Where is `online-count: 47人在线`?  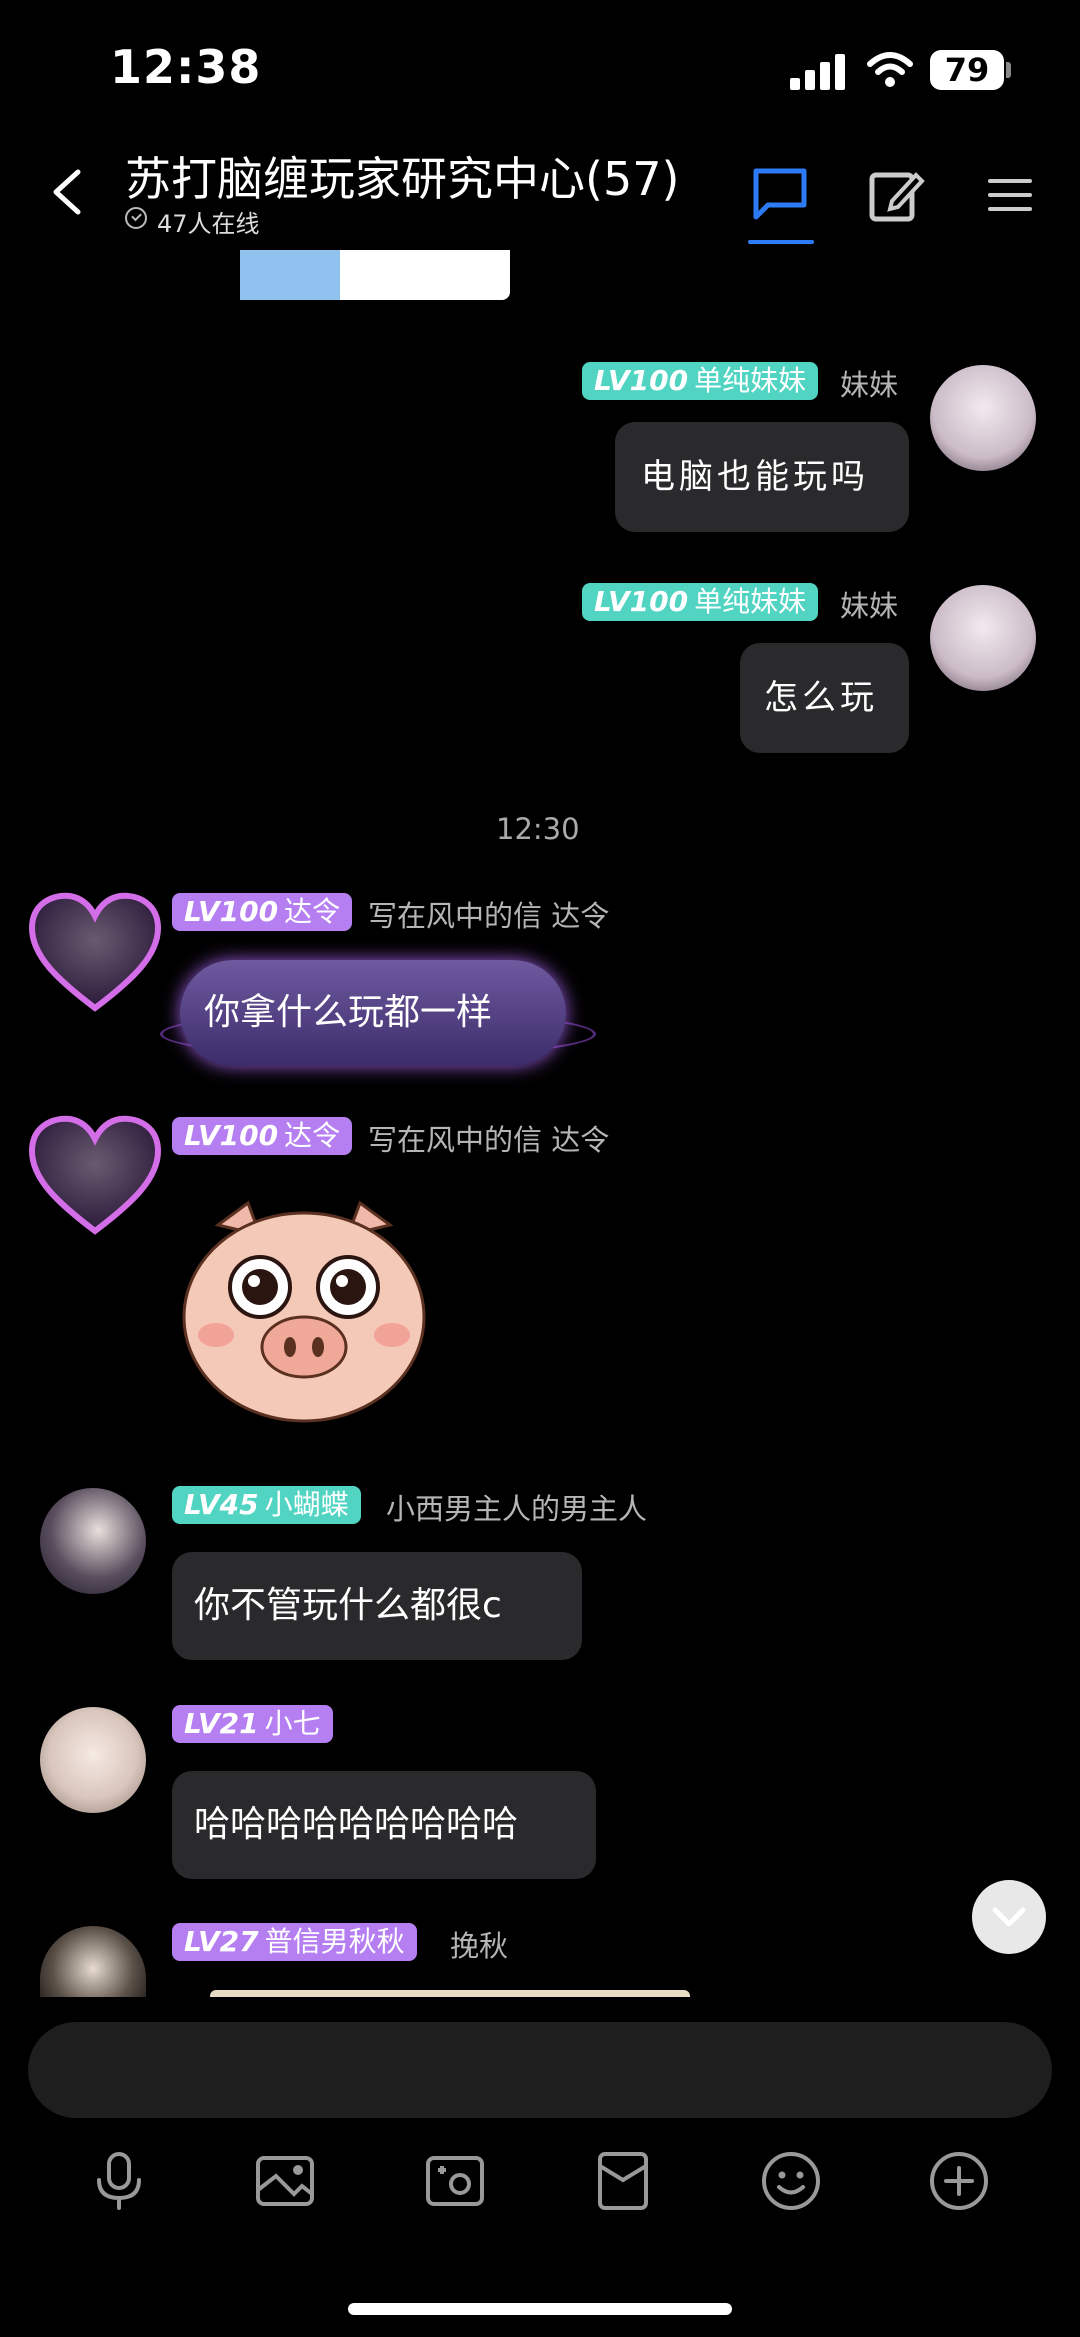
online-count: 47人在线 is located at coordinates (208, 224).